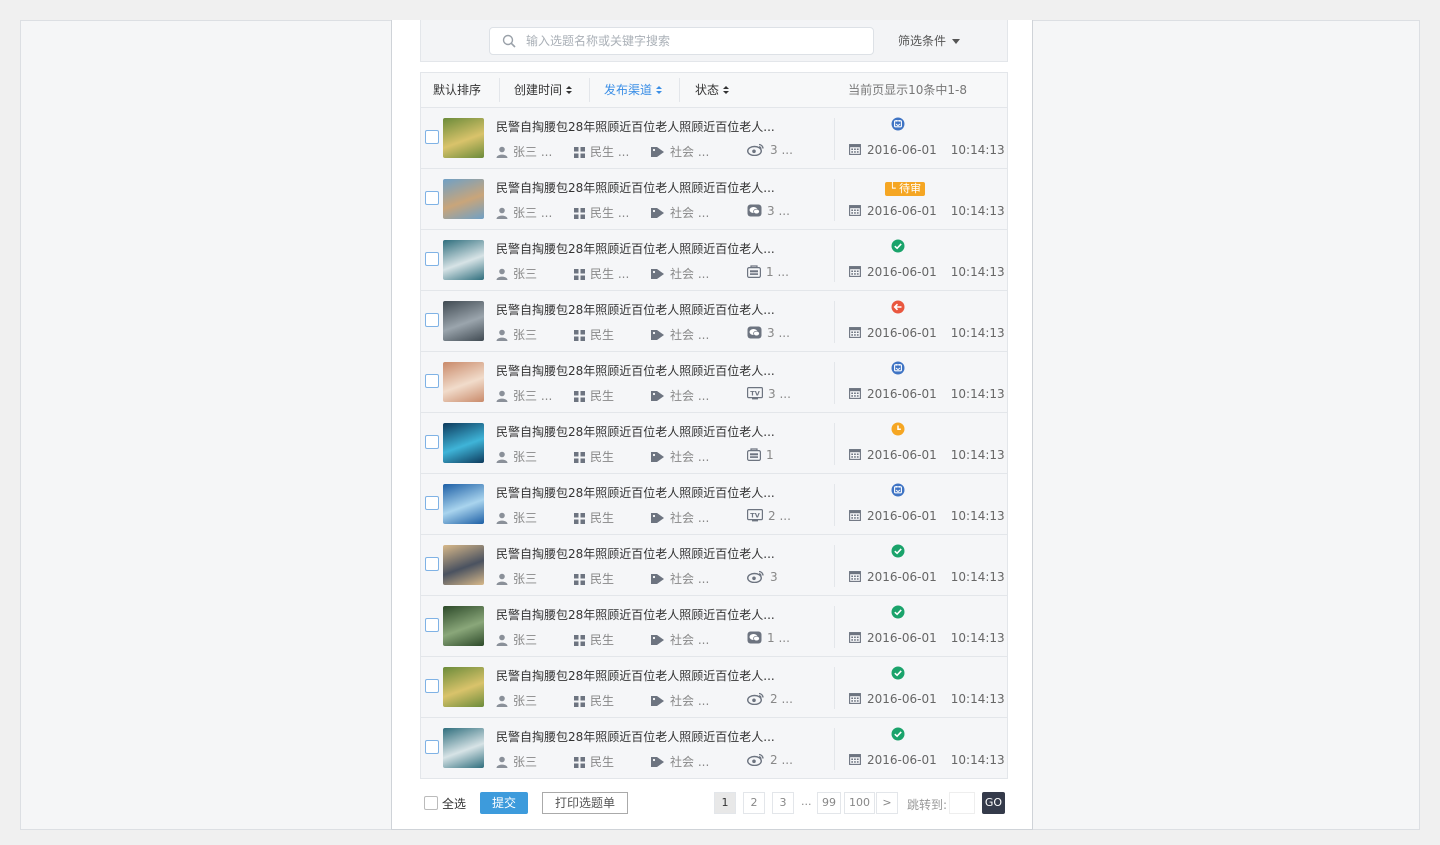  What do you see at coordinates (829, 803) in the screenshot?
I see `page-button-99: 99` at bounding box center [829, 803].